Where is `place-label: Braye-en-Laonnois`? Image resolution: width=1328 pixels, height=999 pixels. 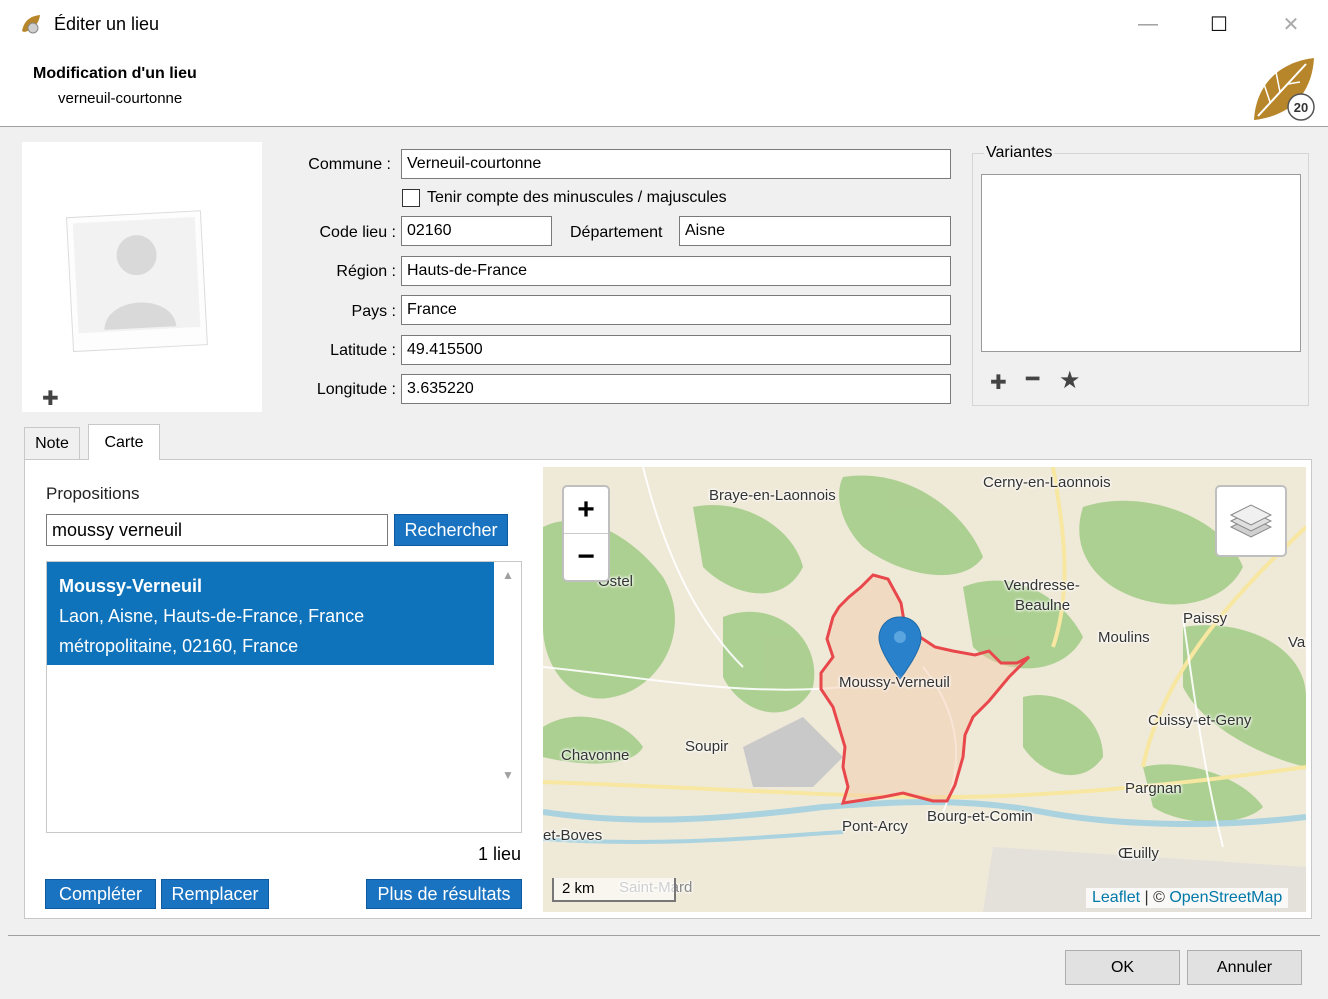
place-label: Braye-en-Laonnois is located at coordinates (772, 495).